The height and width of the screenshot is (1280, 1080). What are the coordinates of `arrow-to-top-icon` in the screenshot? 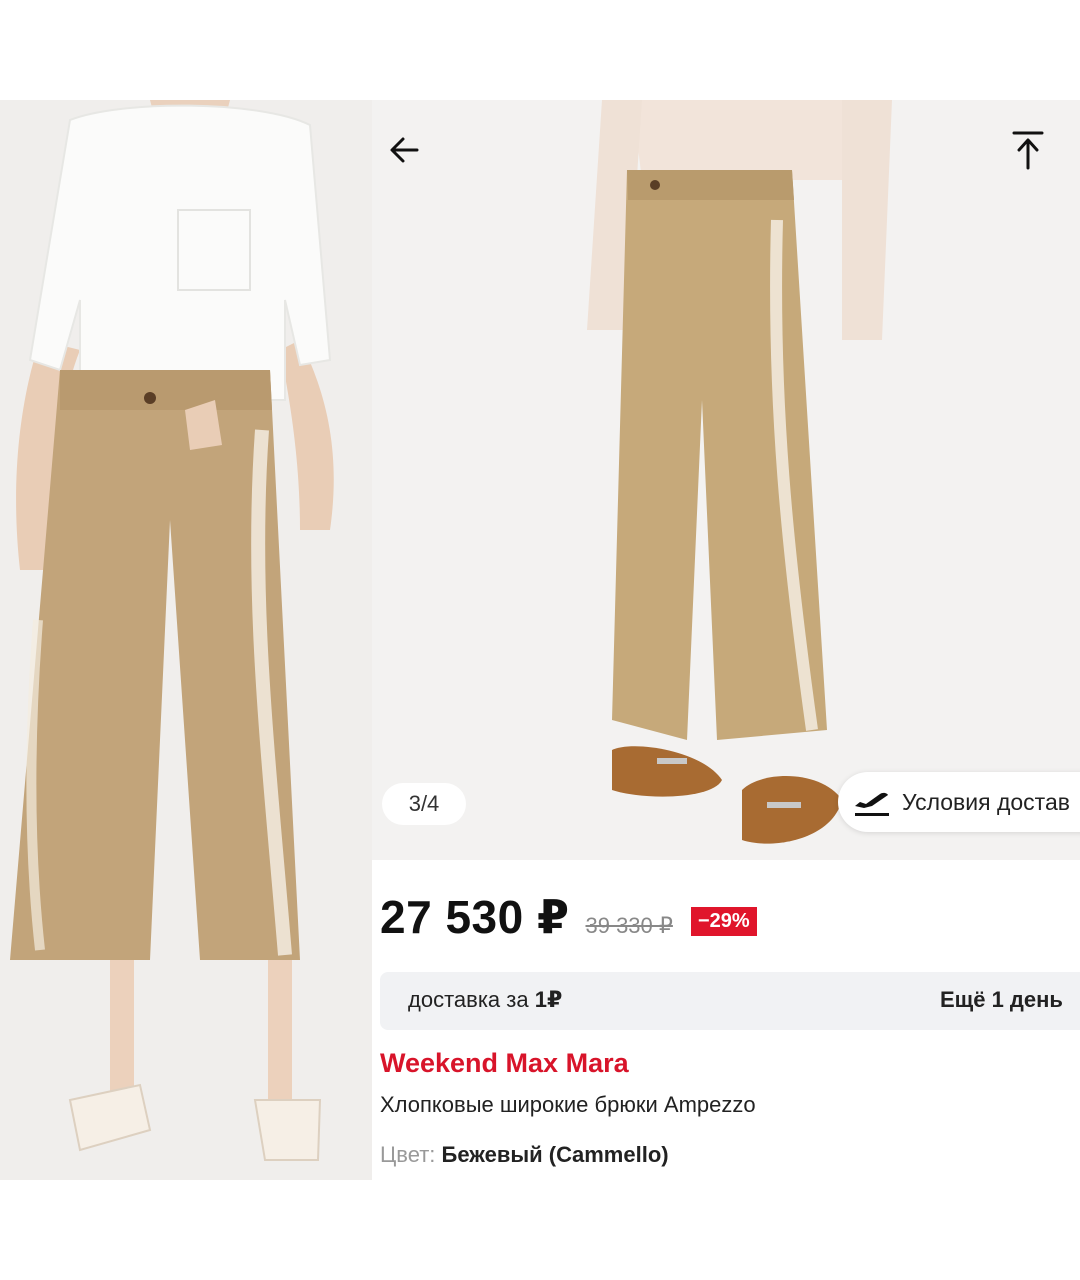 It's located at (1028, 150).